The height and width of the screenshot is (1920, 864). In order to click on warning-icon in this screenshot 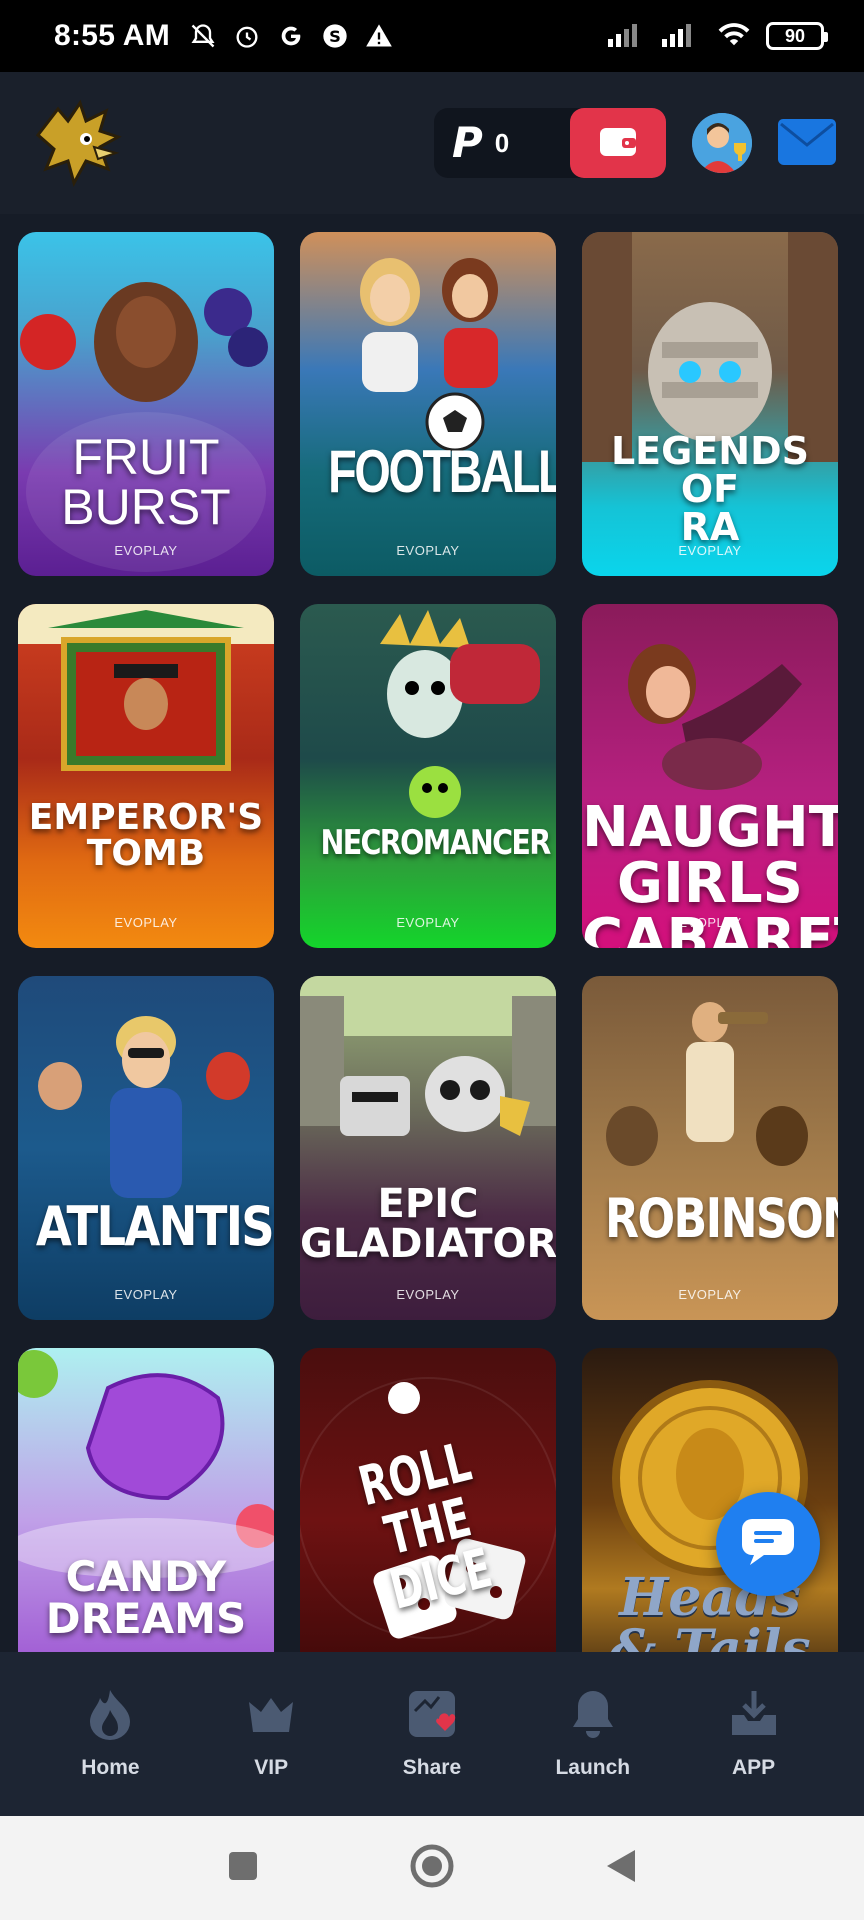, I will do `click(379, 36)`.